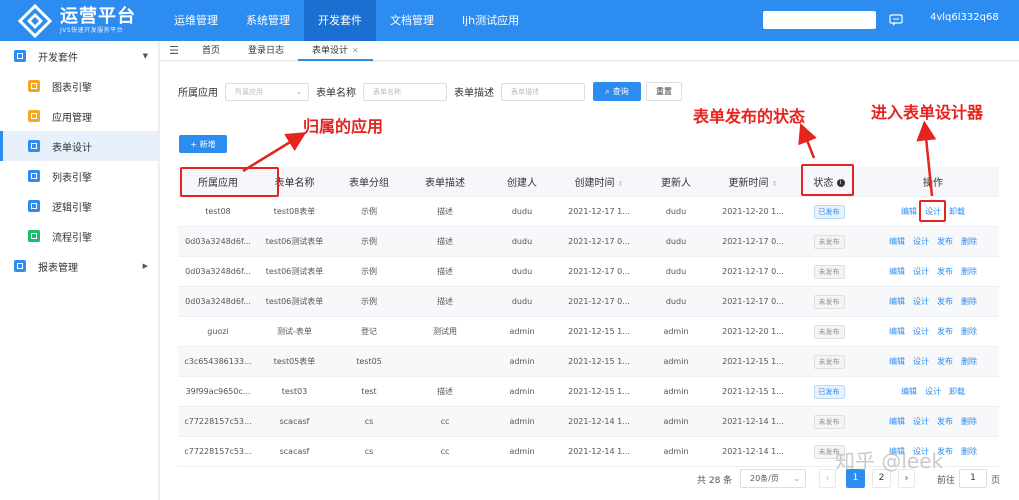 This screenshot has width=1019, height=500. What do you see at coordinates (343, 126) in the screenshot?
I see `annotation-app: 归属的应用` at bounding box center [343, 126].